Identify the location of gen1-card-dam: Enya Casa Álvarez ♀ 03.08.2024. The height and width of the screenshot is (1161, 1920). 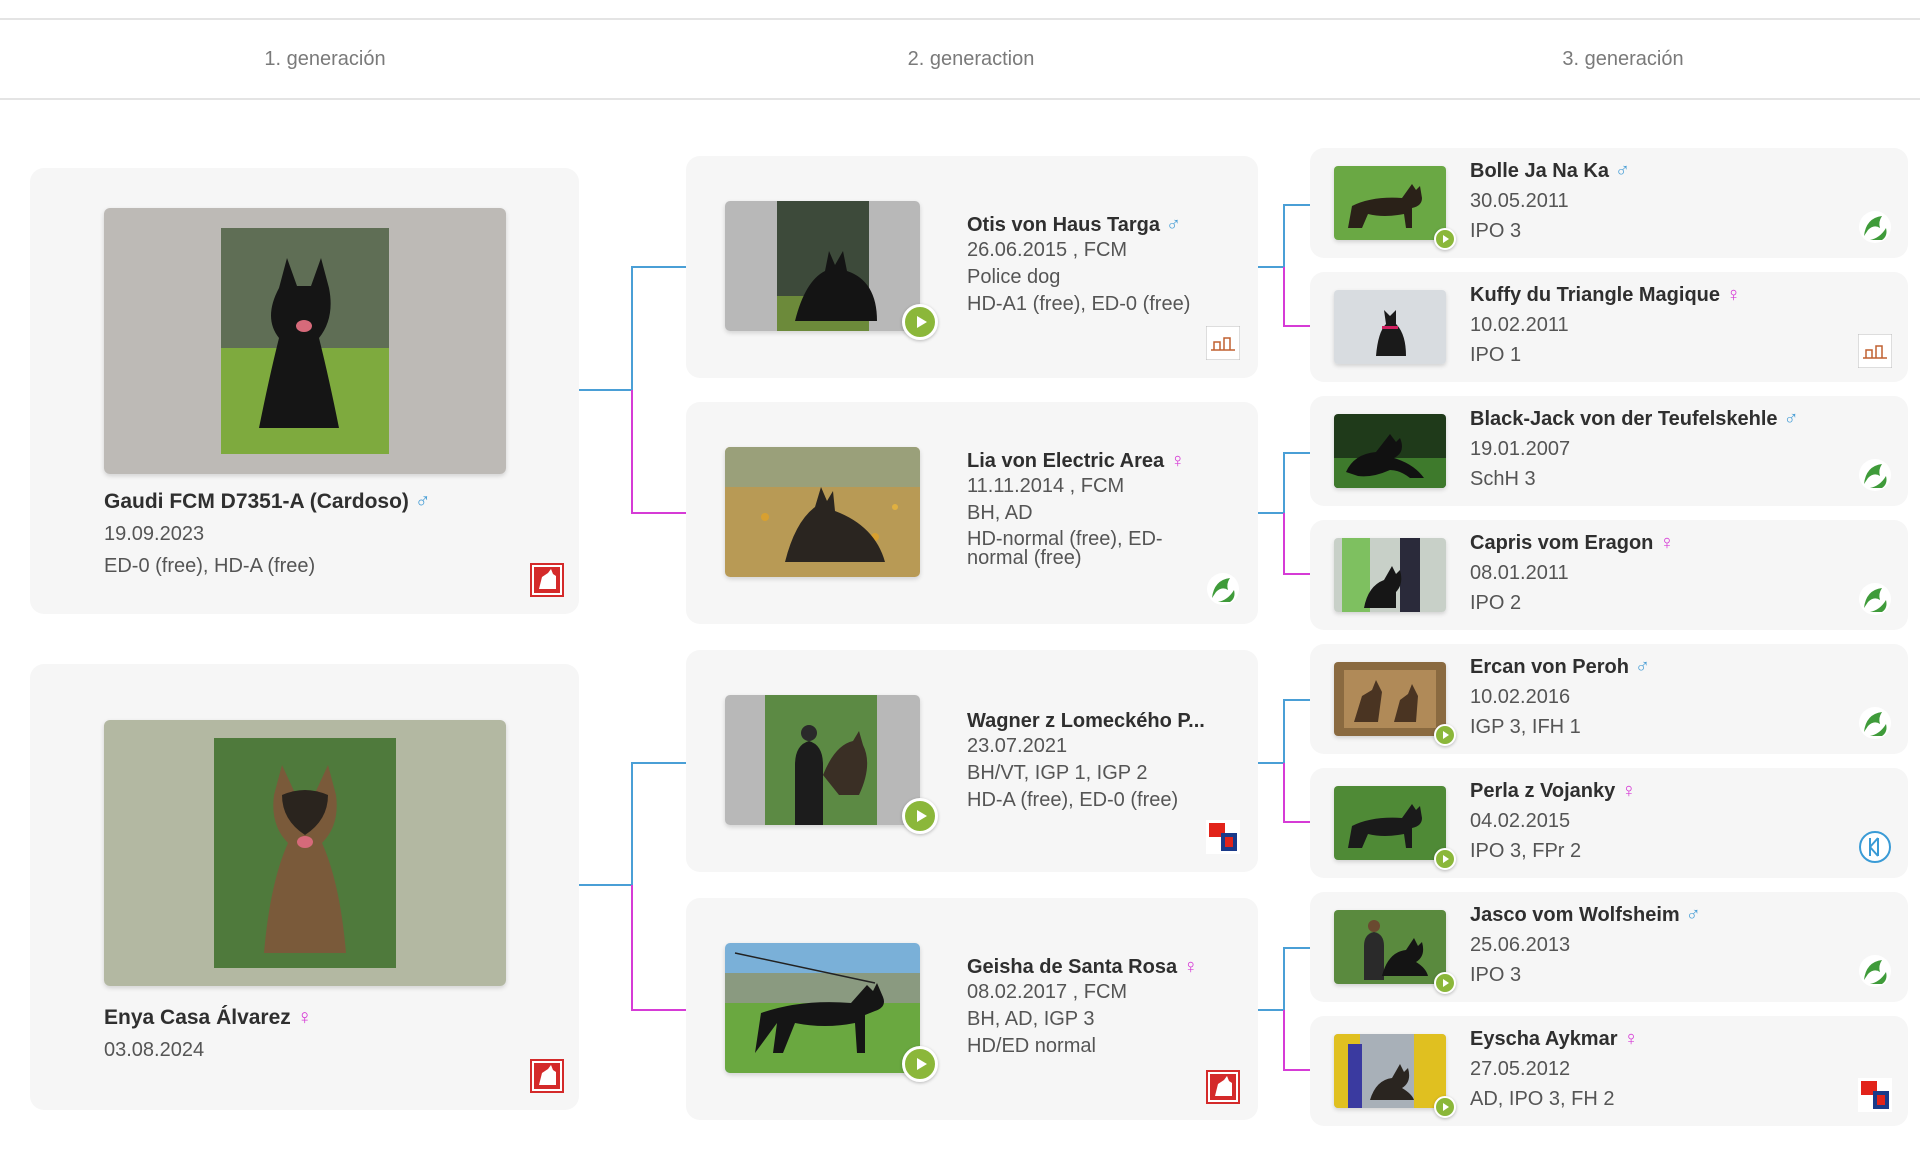
(304, 887).